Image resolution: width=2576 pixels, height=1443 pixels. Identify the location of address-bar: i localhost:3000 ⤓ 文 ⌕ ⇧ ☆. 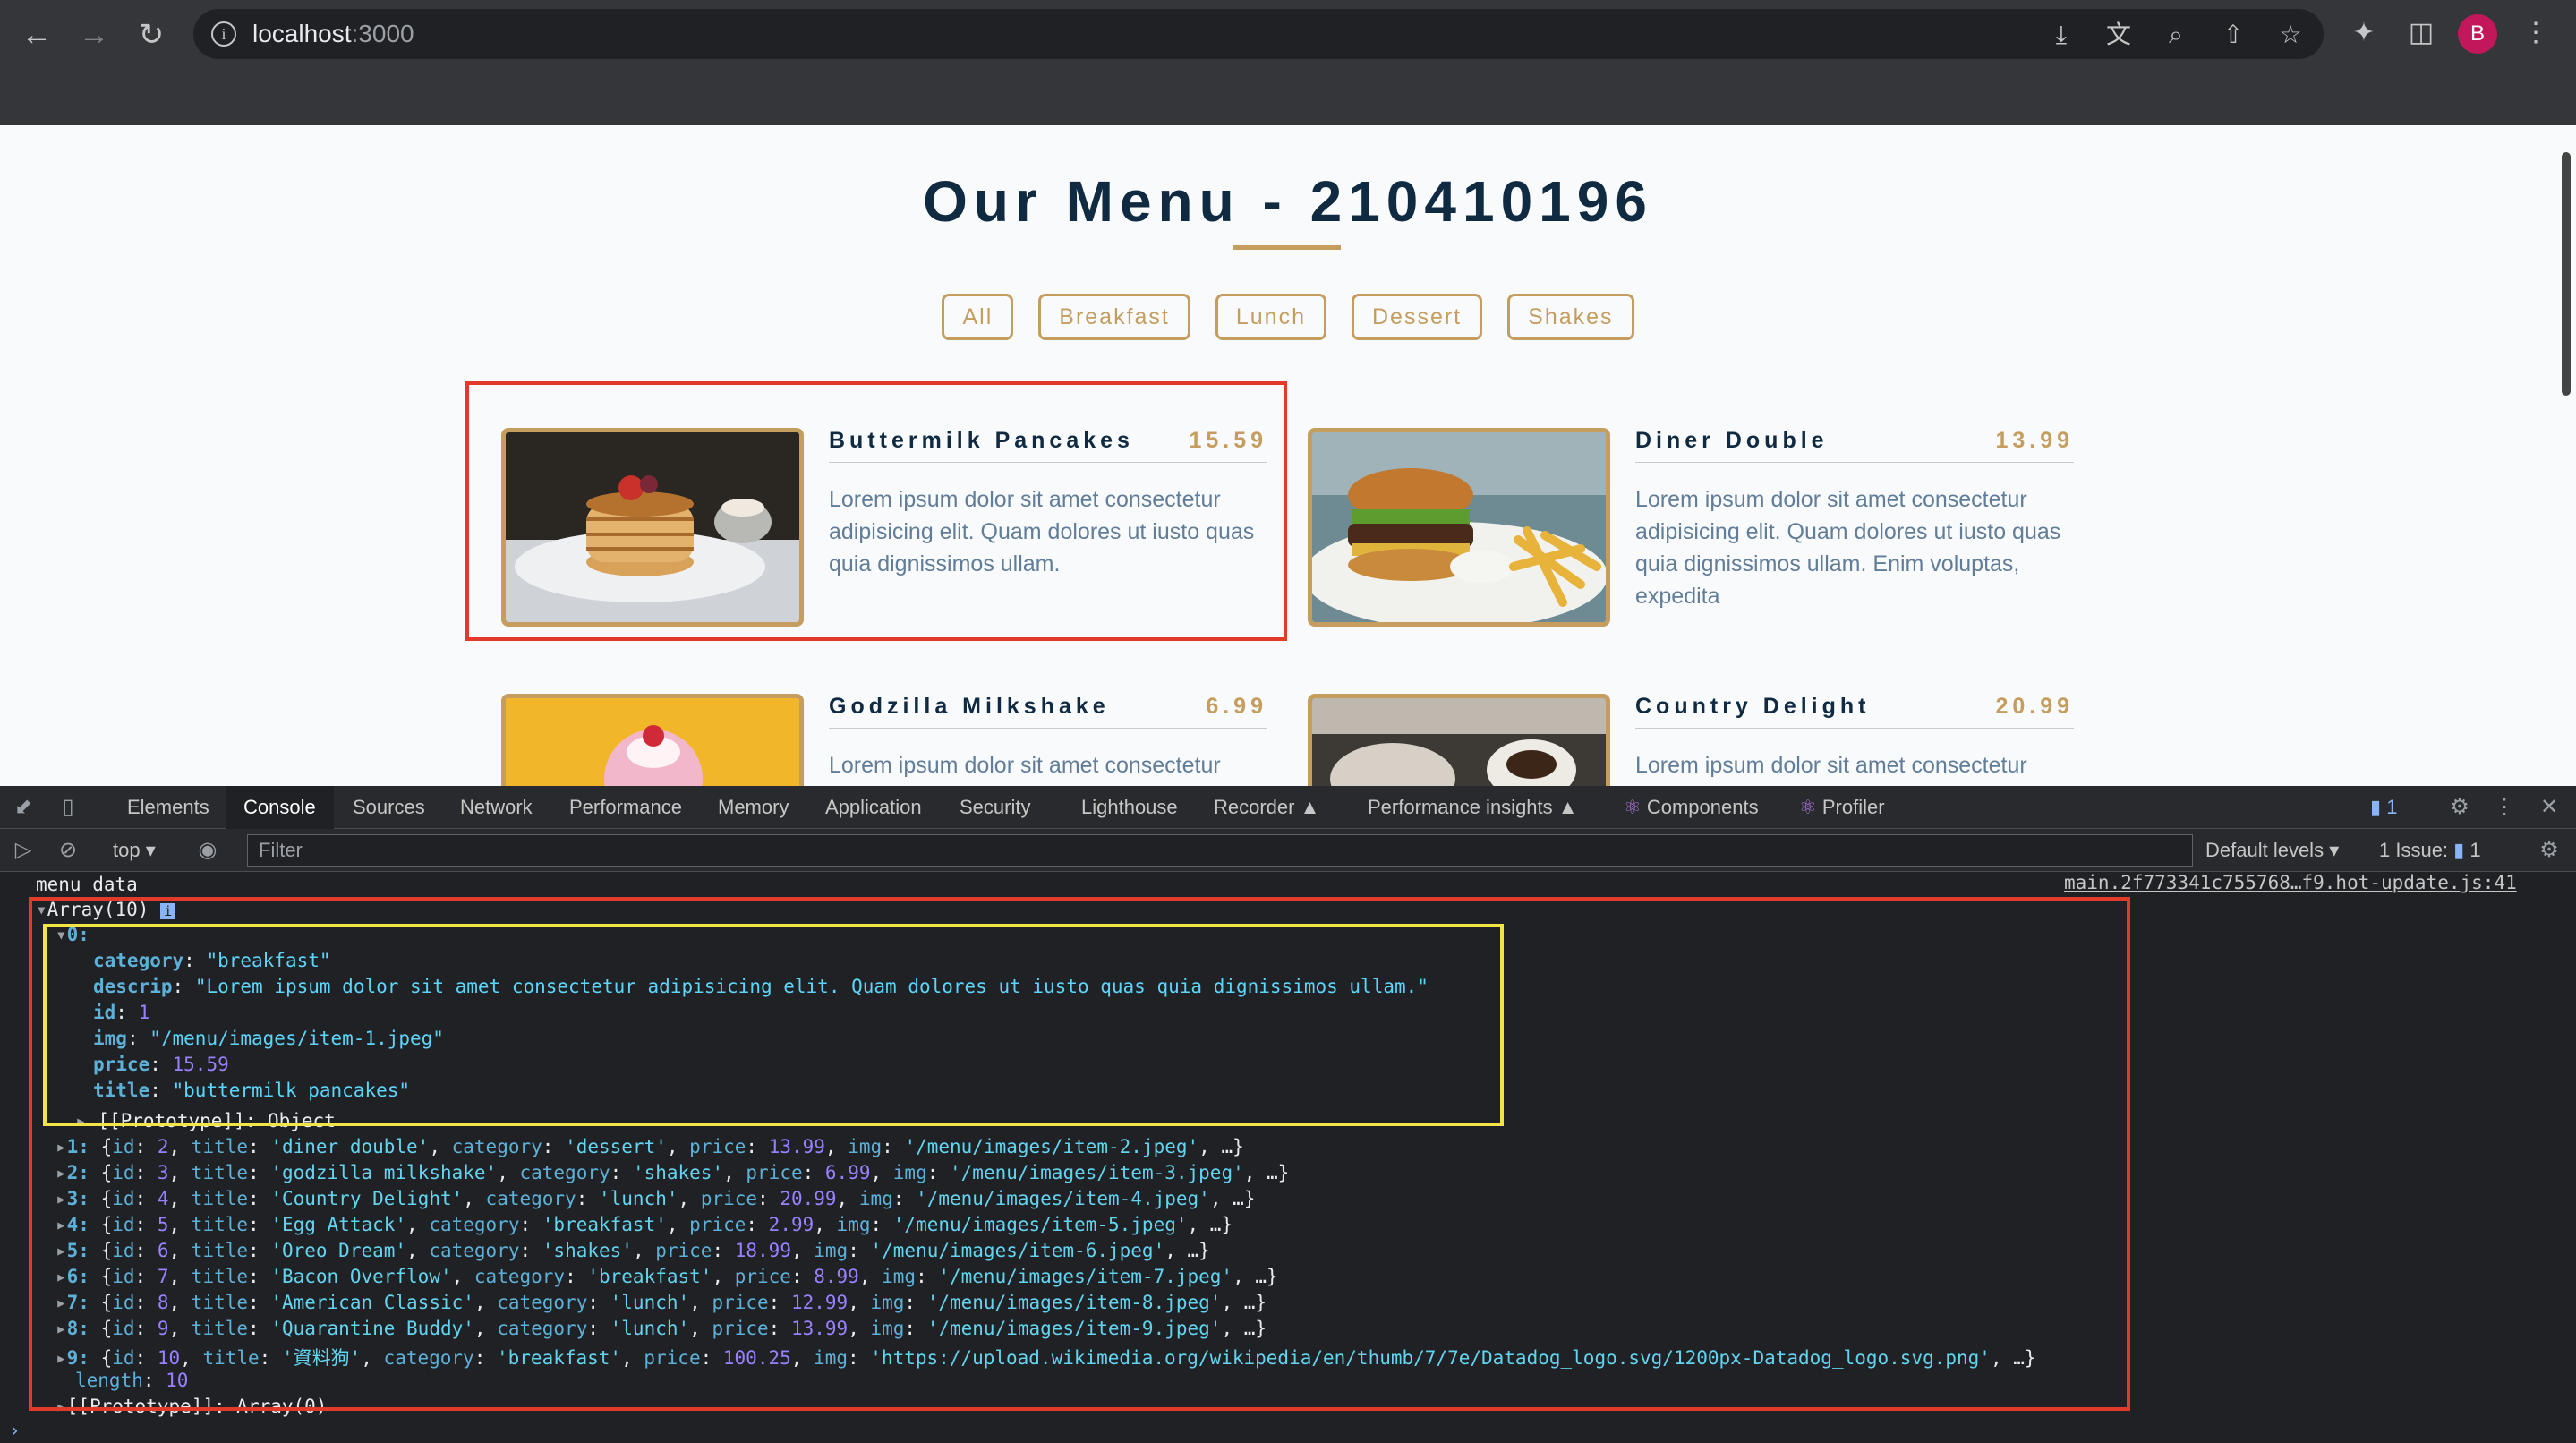
(1258, 34).